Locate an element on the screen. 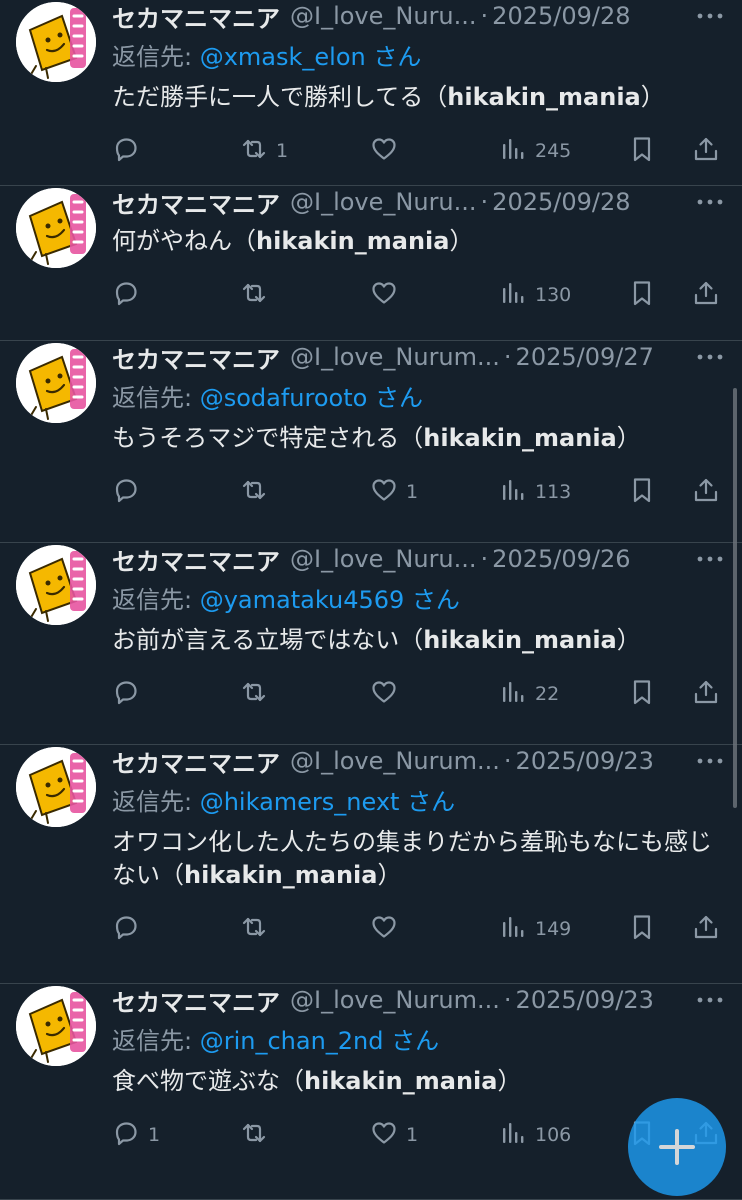  action-bar: 1 113 is located at coordinates (419, 492).